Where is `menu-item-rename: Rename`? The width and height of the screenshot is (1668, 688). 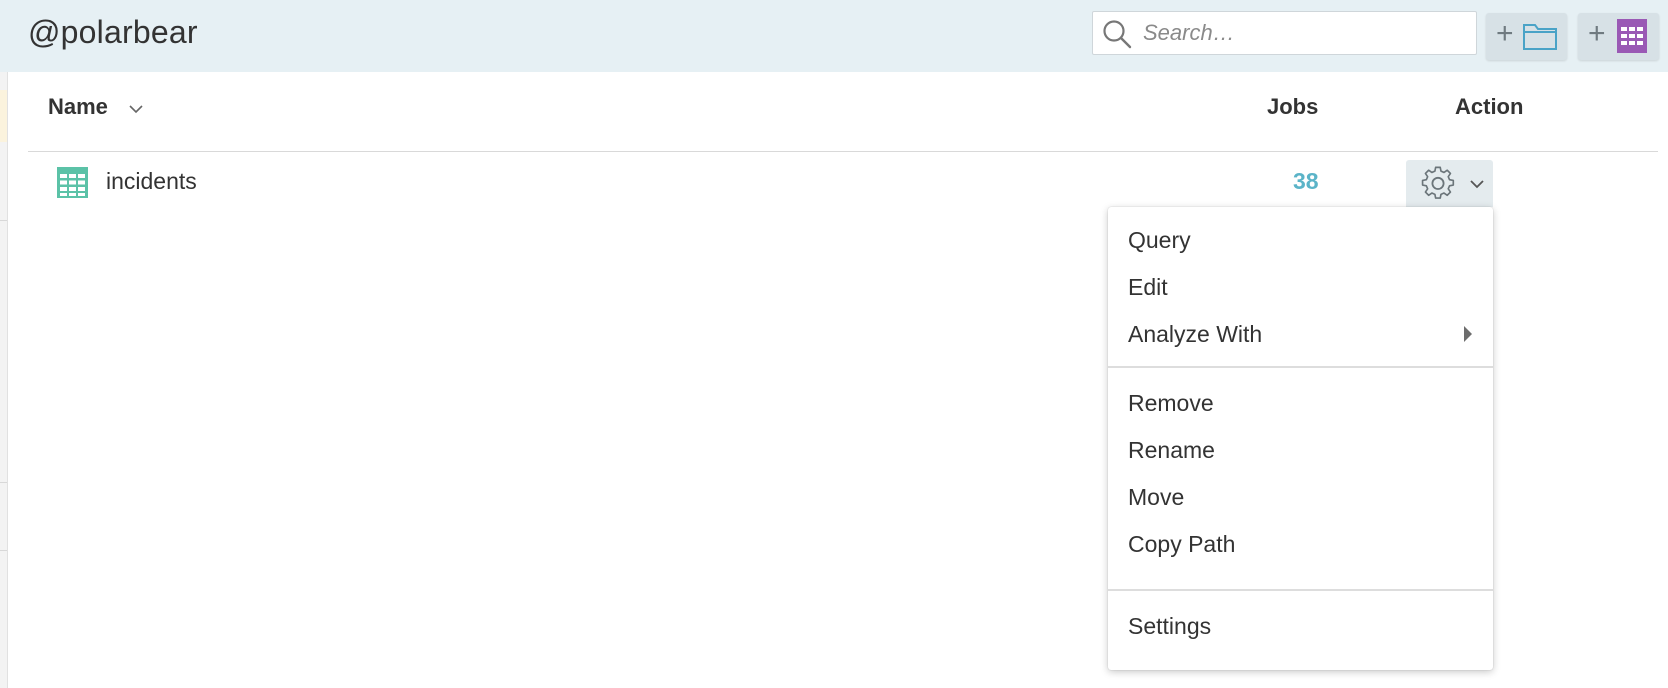 menu-item-rename: Rename is located at coordinates (1300, 450).